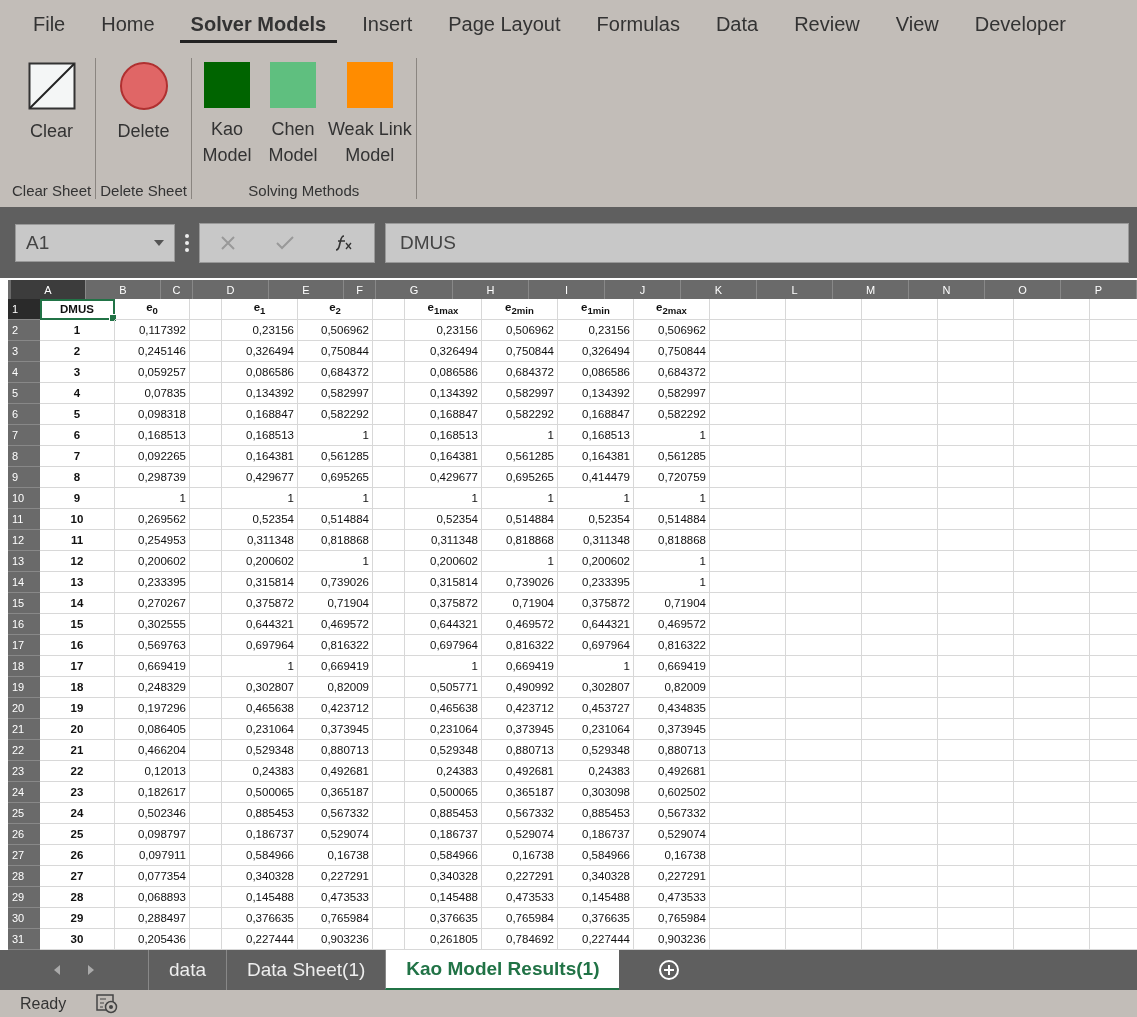 The image size is (1137, 1017). Describe the element at coordinates (682, 792) in the screenshot. I see `table-cell: 0,602502` at that location.